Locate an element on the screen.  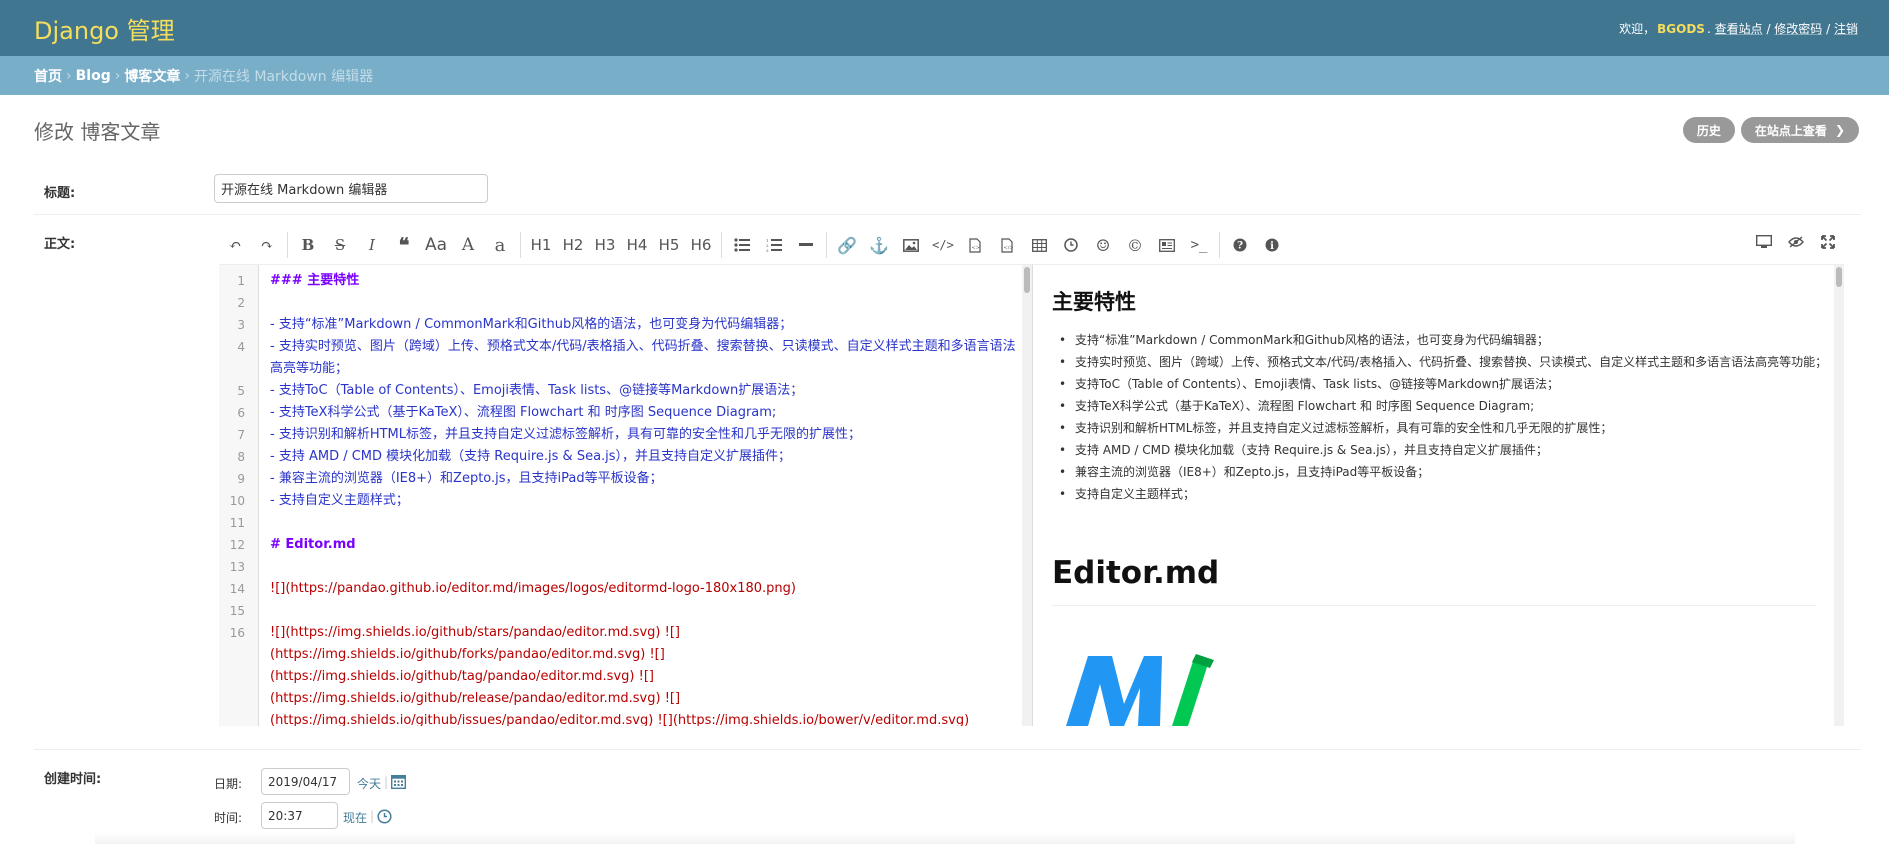
horizontal-rule-icon is located at coordinates (806, 245).